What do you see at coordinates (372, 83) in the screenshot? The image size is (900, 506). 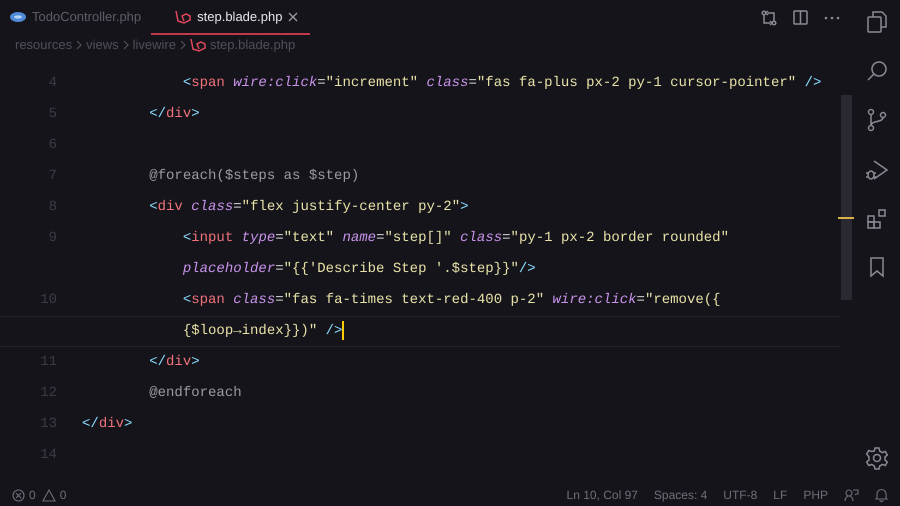 I see `code-token: "increment"` at bounding box center [372, 83].